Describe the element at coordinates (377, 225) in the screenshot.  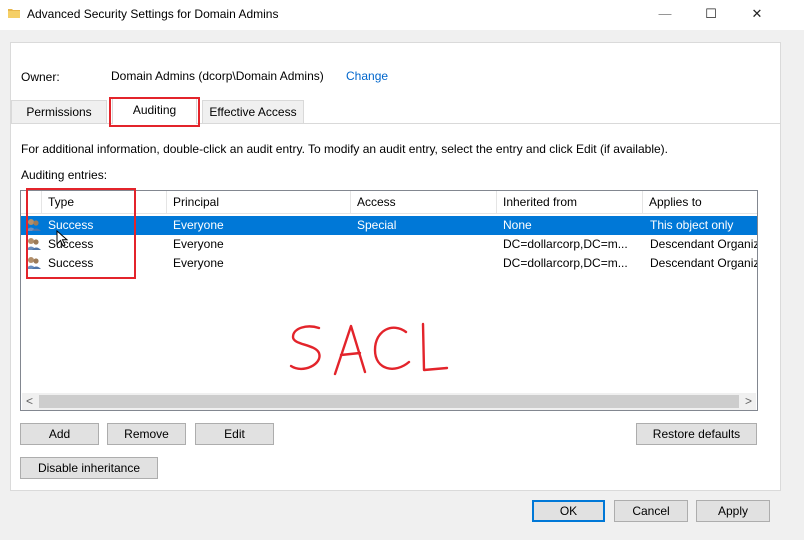
I see `cell-access: Special` at that location.